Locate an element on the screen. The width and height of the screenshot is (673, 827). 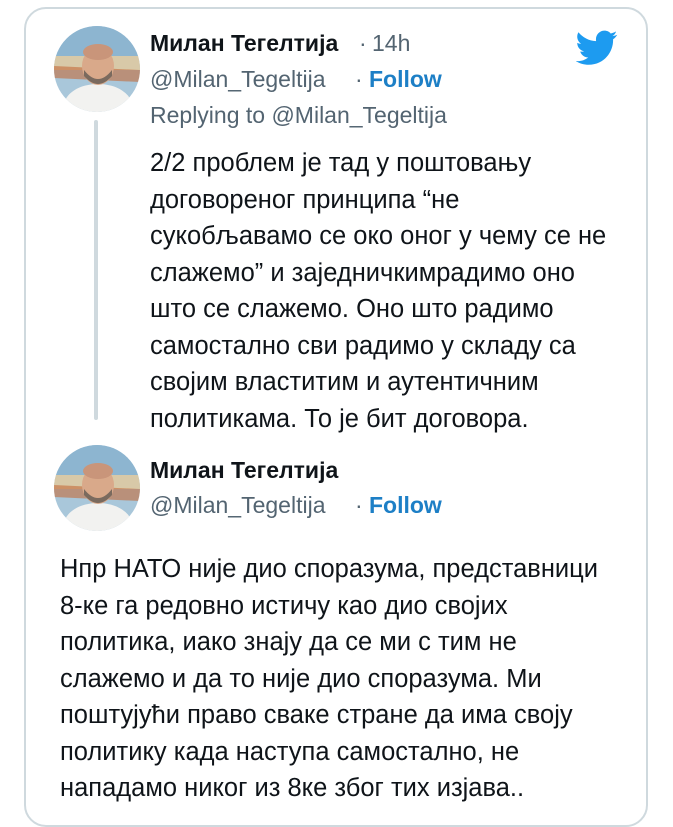
twitter-bird-icon is located at coordinates (596, 48).